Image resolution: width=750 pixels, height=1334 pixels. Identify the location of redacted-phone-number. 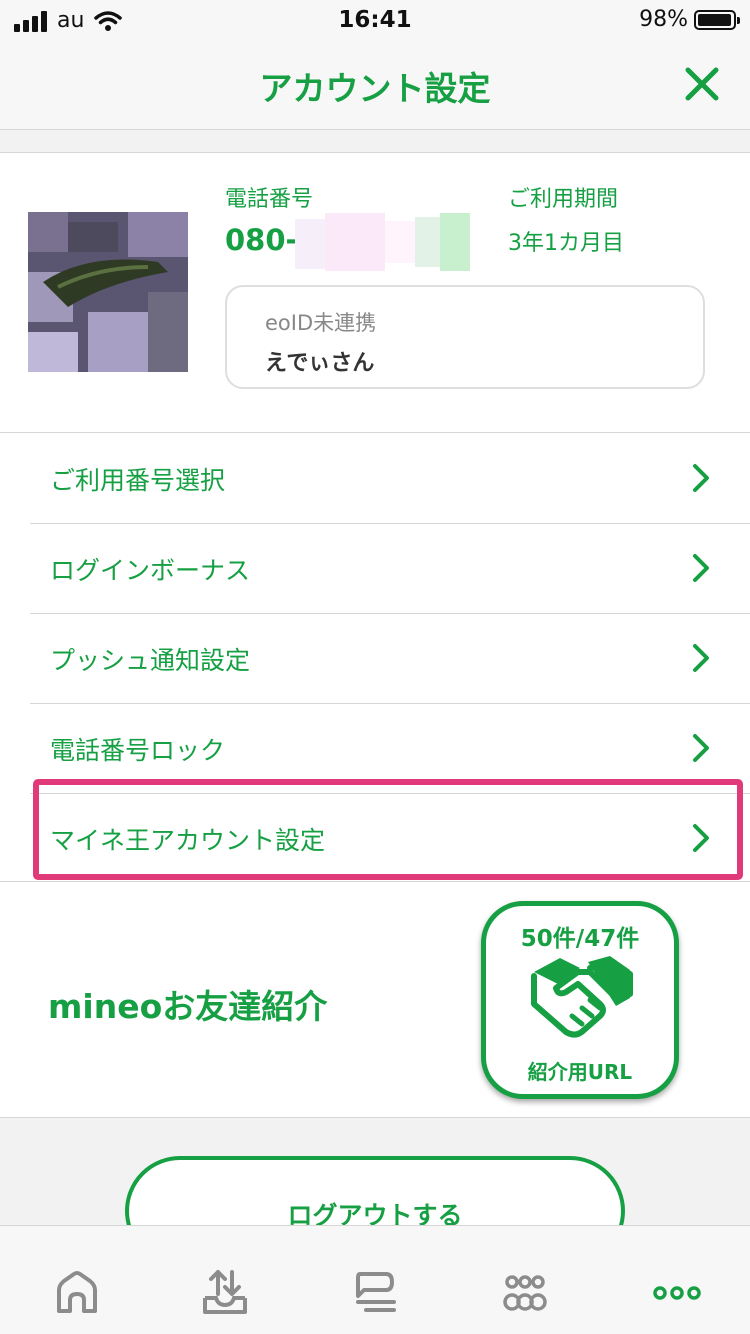
(382, 242).